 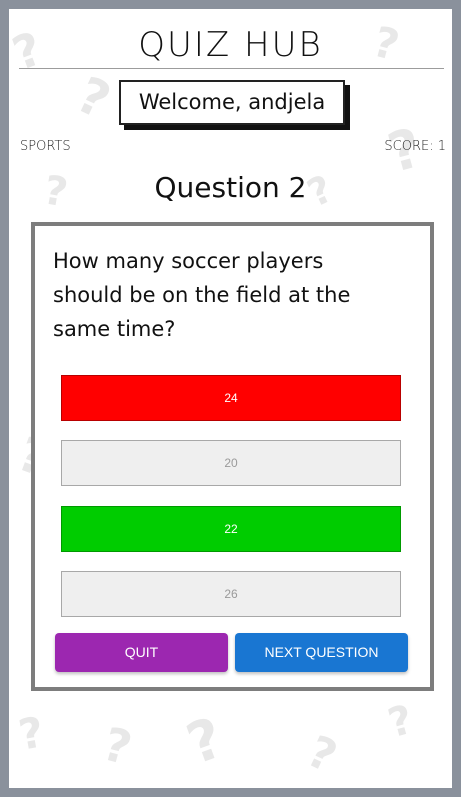 I want to click on answer-option-wrong: 24, so click(x=231, y=398).